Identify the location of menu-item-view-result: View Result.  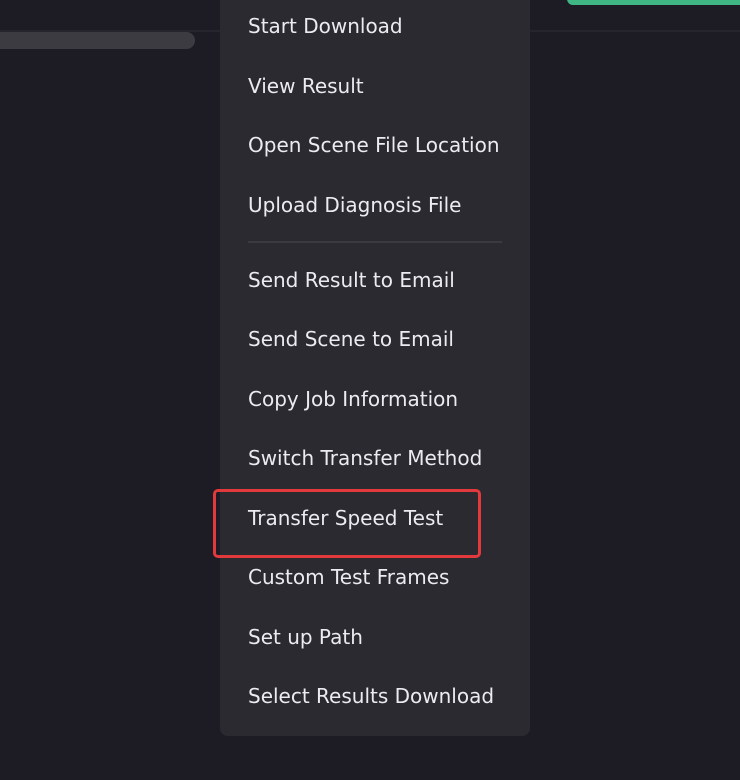
(306, 86).